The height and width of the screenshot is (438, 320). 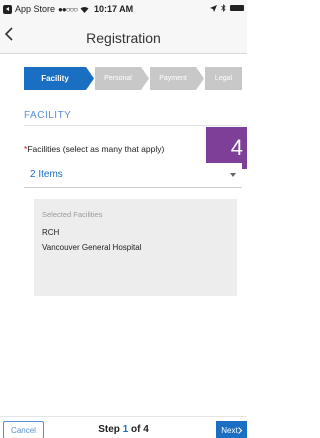 I want to click on step-counter-suffix: of 4, so click(x=138, y=429).